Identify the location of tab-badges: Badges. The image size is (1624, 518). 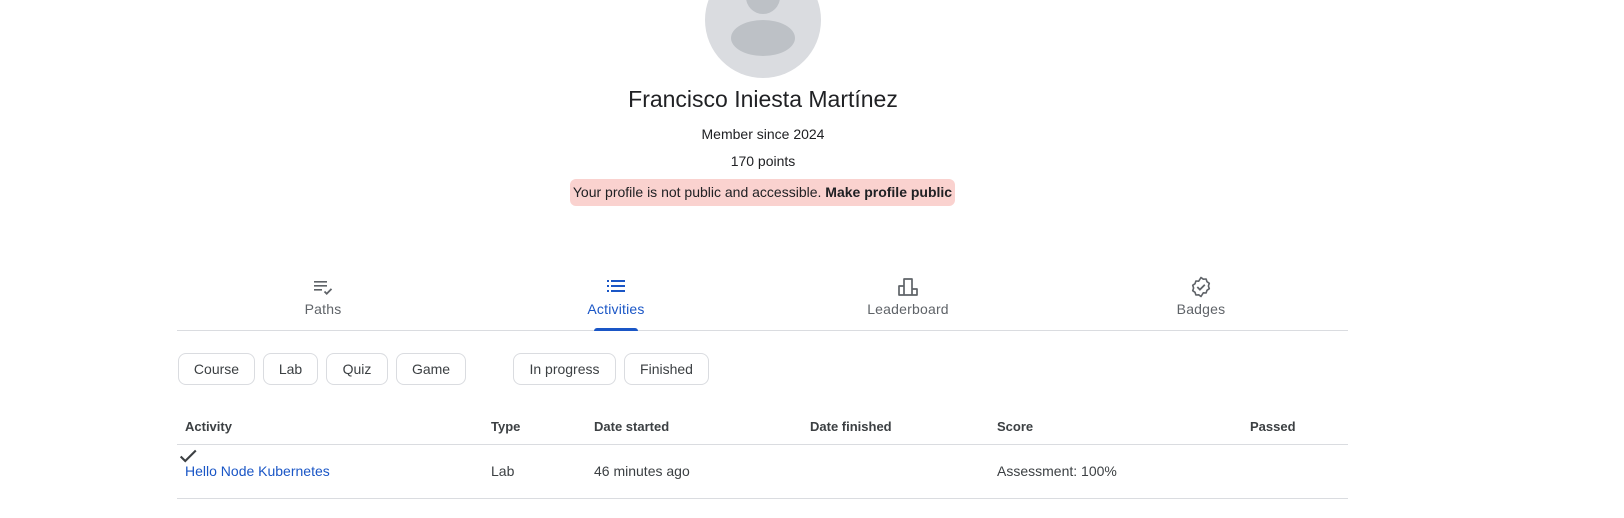
(1201, 300).